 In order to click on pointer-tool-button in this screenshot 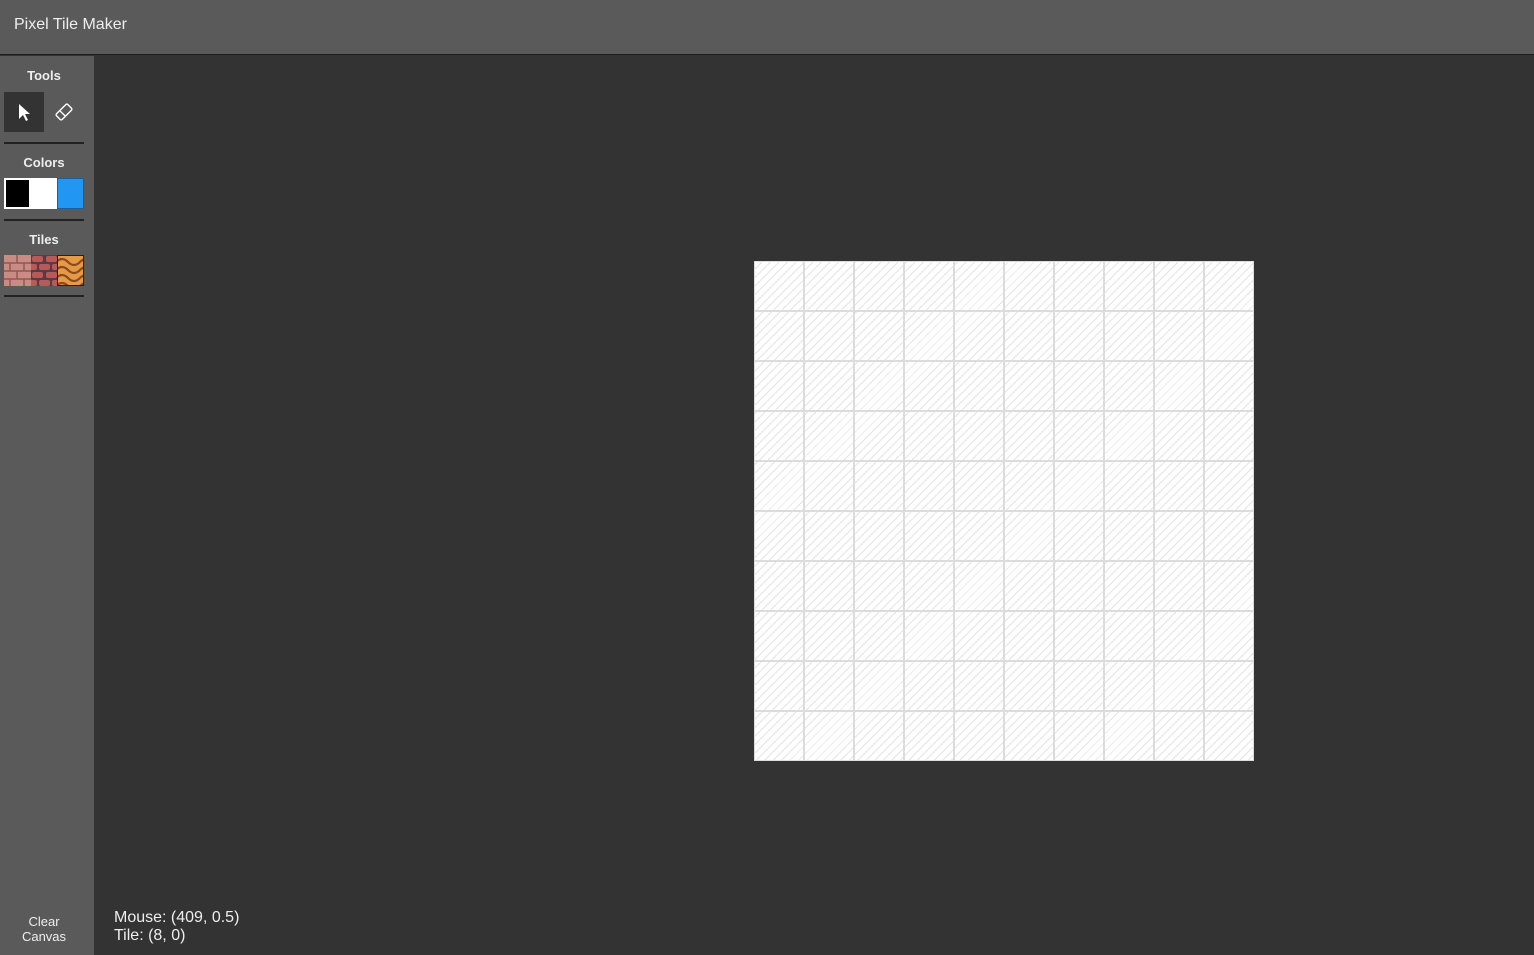, I will do `click(24, 112)`.